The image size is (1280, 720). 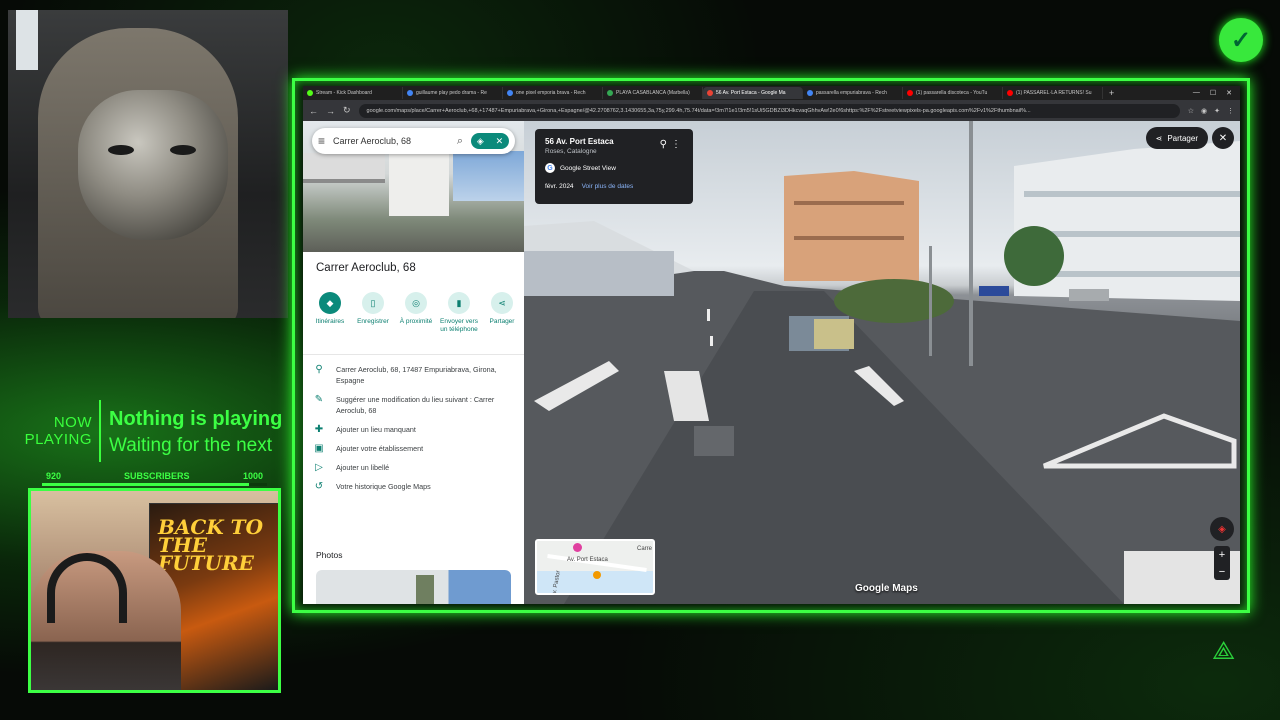 I want to click on browser-tab: one pixel emporia brava - Rech, so click(x=553, y=93).